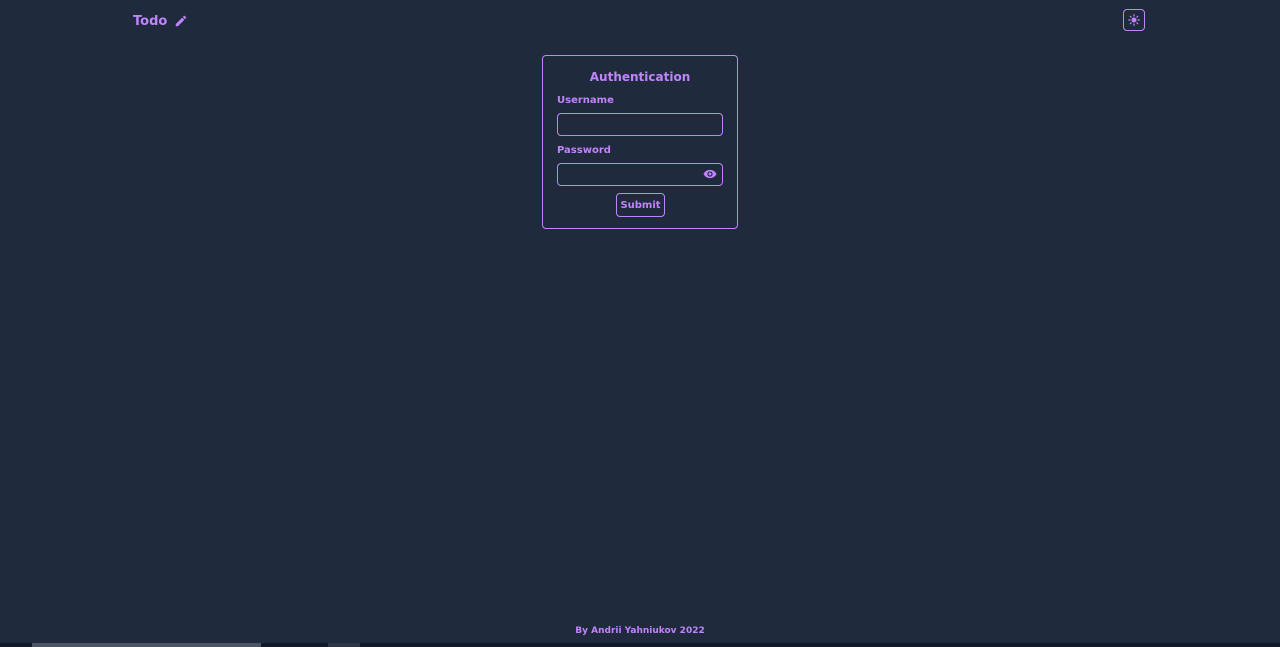 The height and width of the screenshot is (647, 1280). What do you see at coordinates (710, 174) in the screenshot?
I see `eye-icon` at bounding box center [710, 174].